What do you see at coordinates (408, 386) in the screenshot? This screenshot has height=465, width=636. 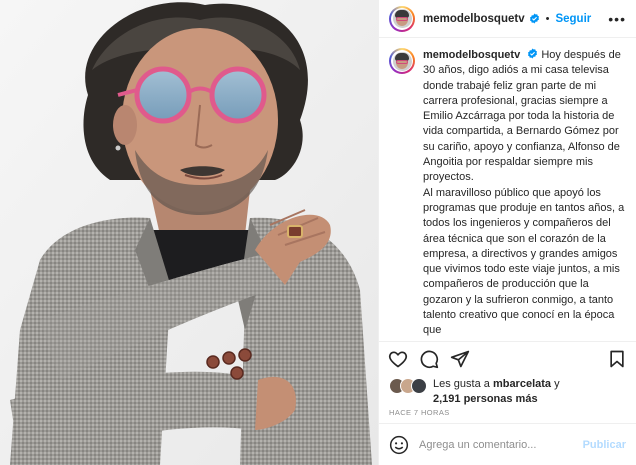 I see `liker-avatars` at bounding box center [408, 386].